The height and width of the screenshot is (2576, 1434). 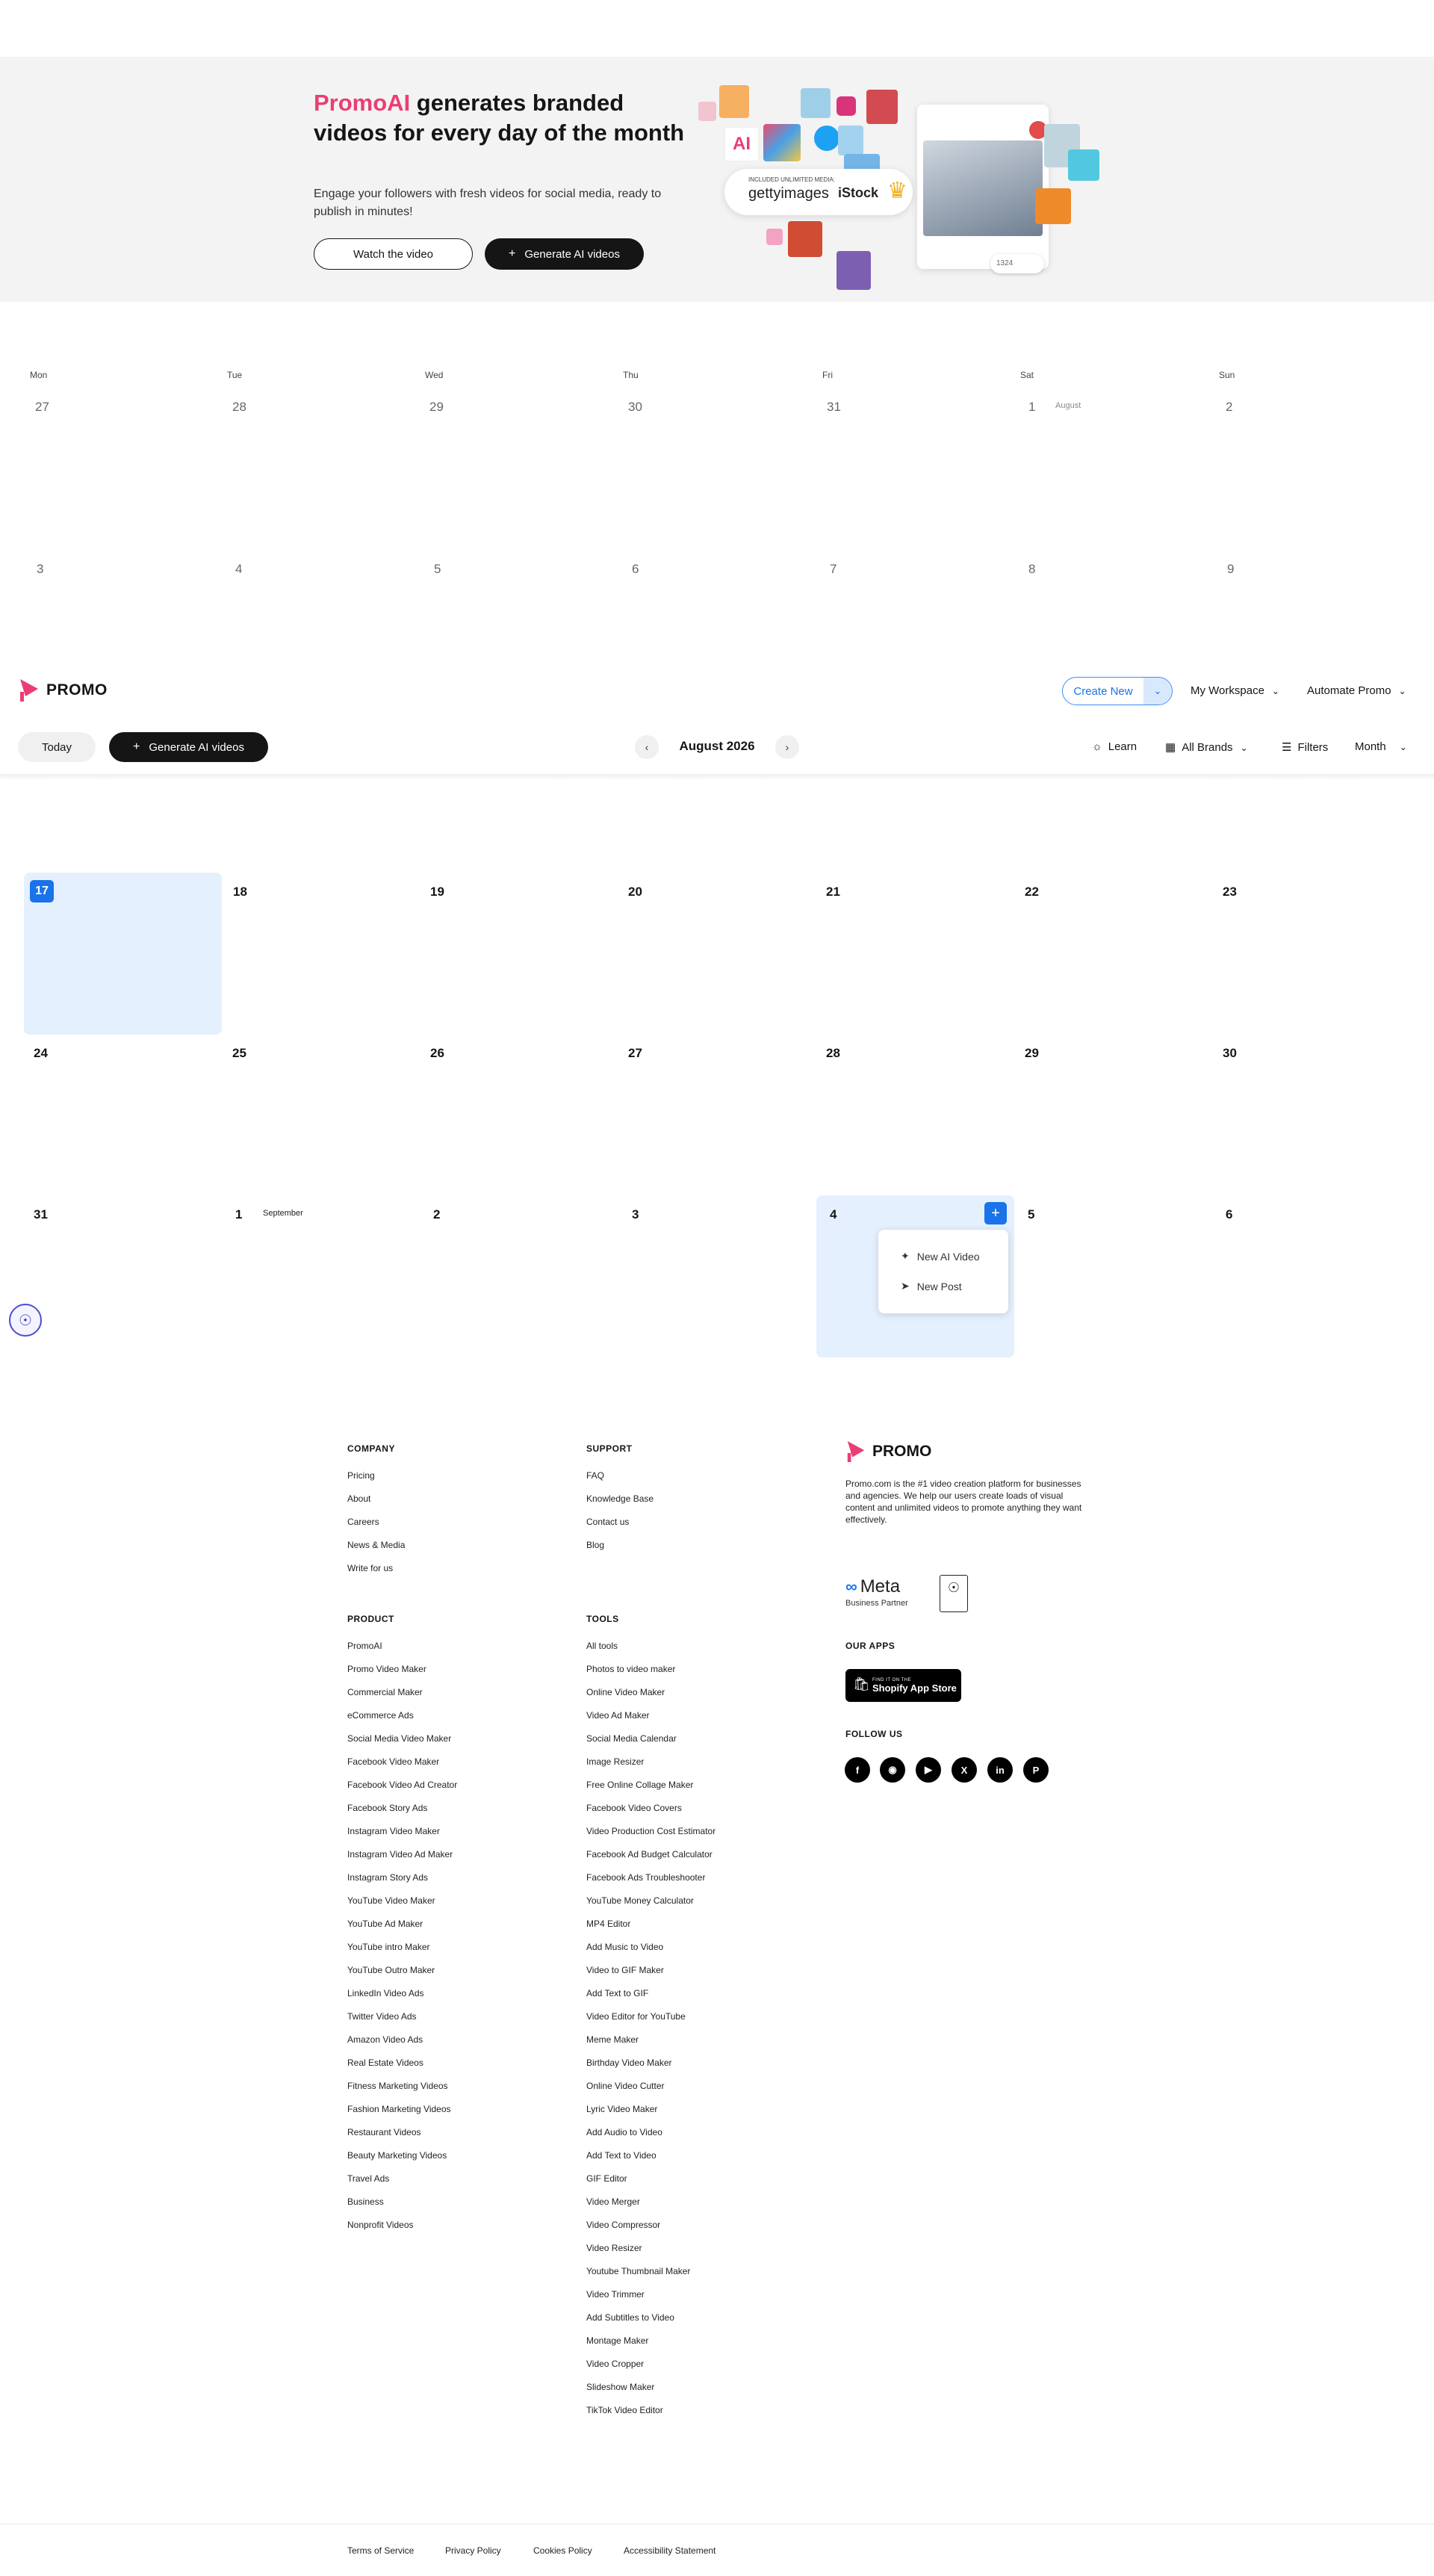 I want to click on accessibility-button: ☉, so click(x=25, y=1320).